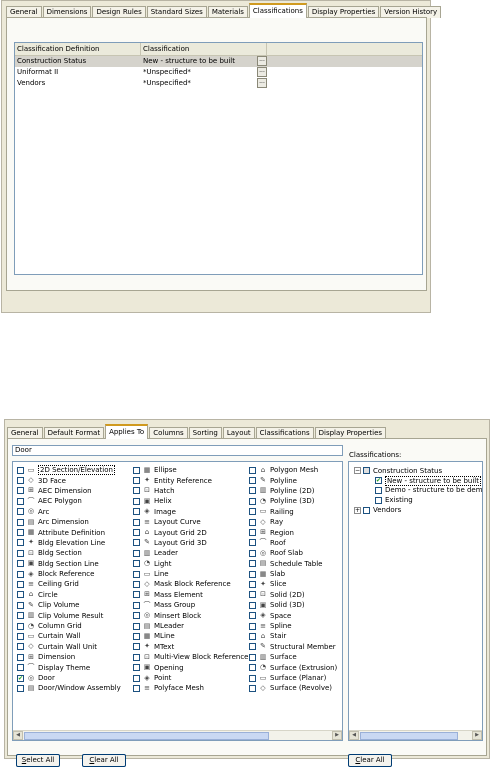 This screenshot has width=492, height=767. I want to click on object-type-item: ⊞ Region, so click(295, 532).